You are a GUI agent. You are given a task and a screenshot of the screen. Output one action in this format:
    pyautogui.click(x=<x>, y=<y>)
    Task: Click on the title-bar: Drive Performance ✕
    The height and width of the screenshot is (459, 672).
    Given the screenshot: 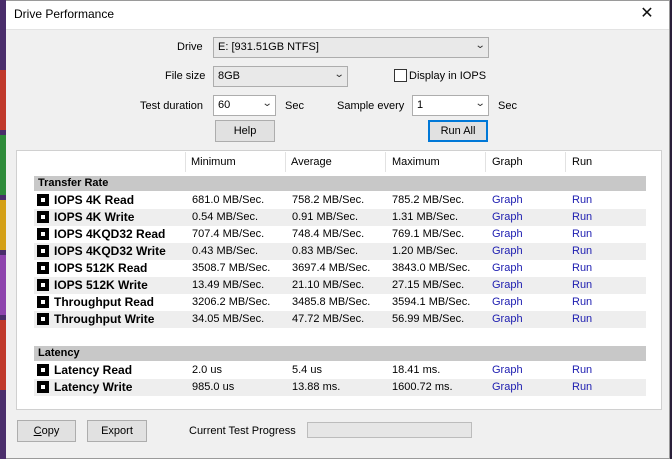 What is the action you would take?
    pyautogui.click(x=337, y=15)
    